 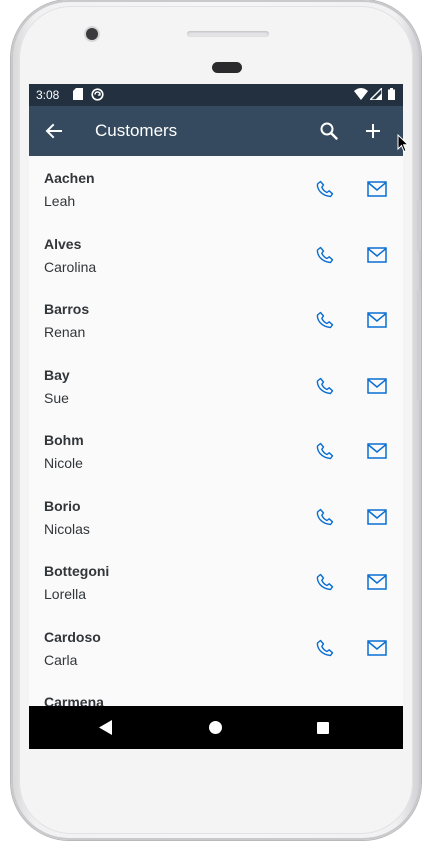 What do you see at coordinates (391, 94) in the screenshot?
I see `battery-icon` at bounding box center [391, 94].